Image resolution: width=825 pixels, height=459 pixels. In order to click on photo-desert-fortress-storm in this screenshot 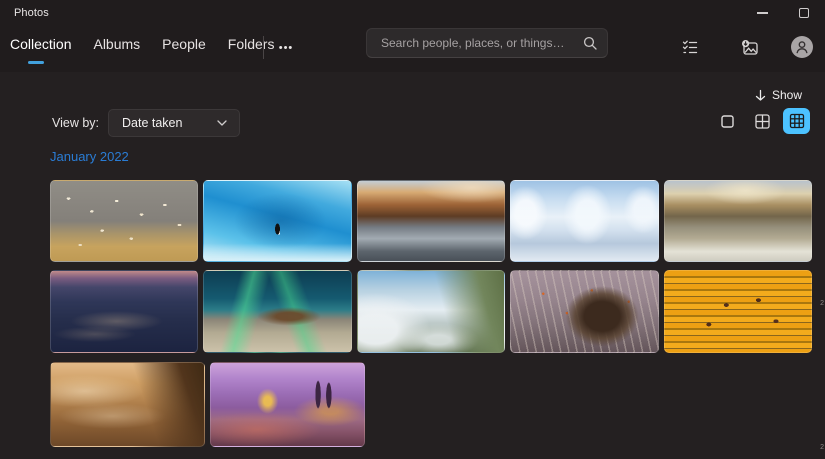, I will do `click(127, 404)`.